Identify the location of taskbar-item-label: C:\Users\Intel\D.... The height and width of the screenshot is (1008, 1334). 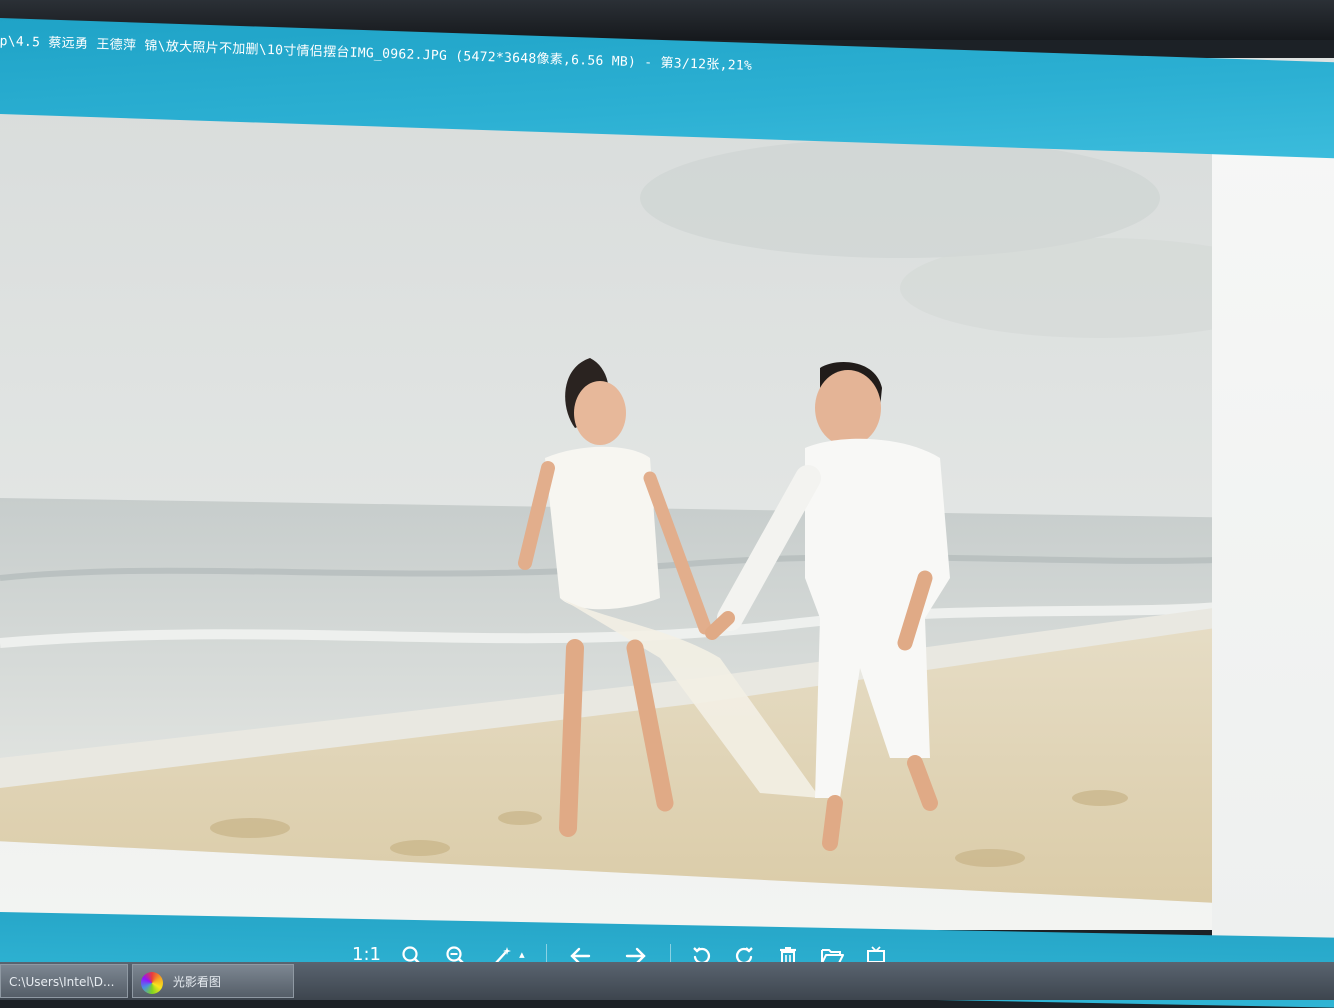
(62, 982).